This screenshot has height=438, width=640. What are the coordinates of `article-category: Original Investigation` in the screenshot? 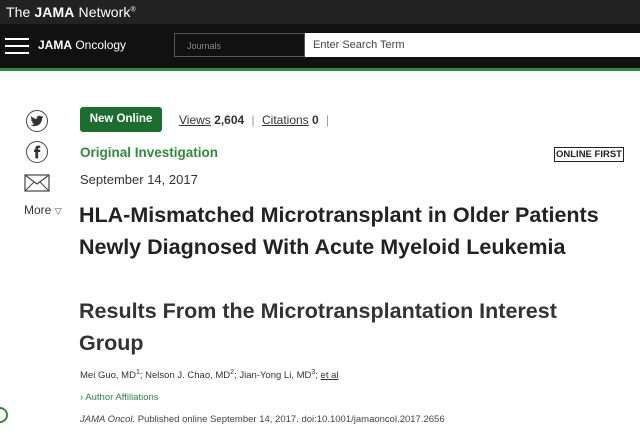 It's located at (149, 152).